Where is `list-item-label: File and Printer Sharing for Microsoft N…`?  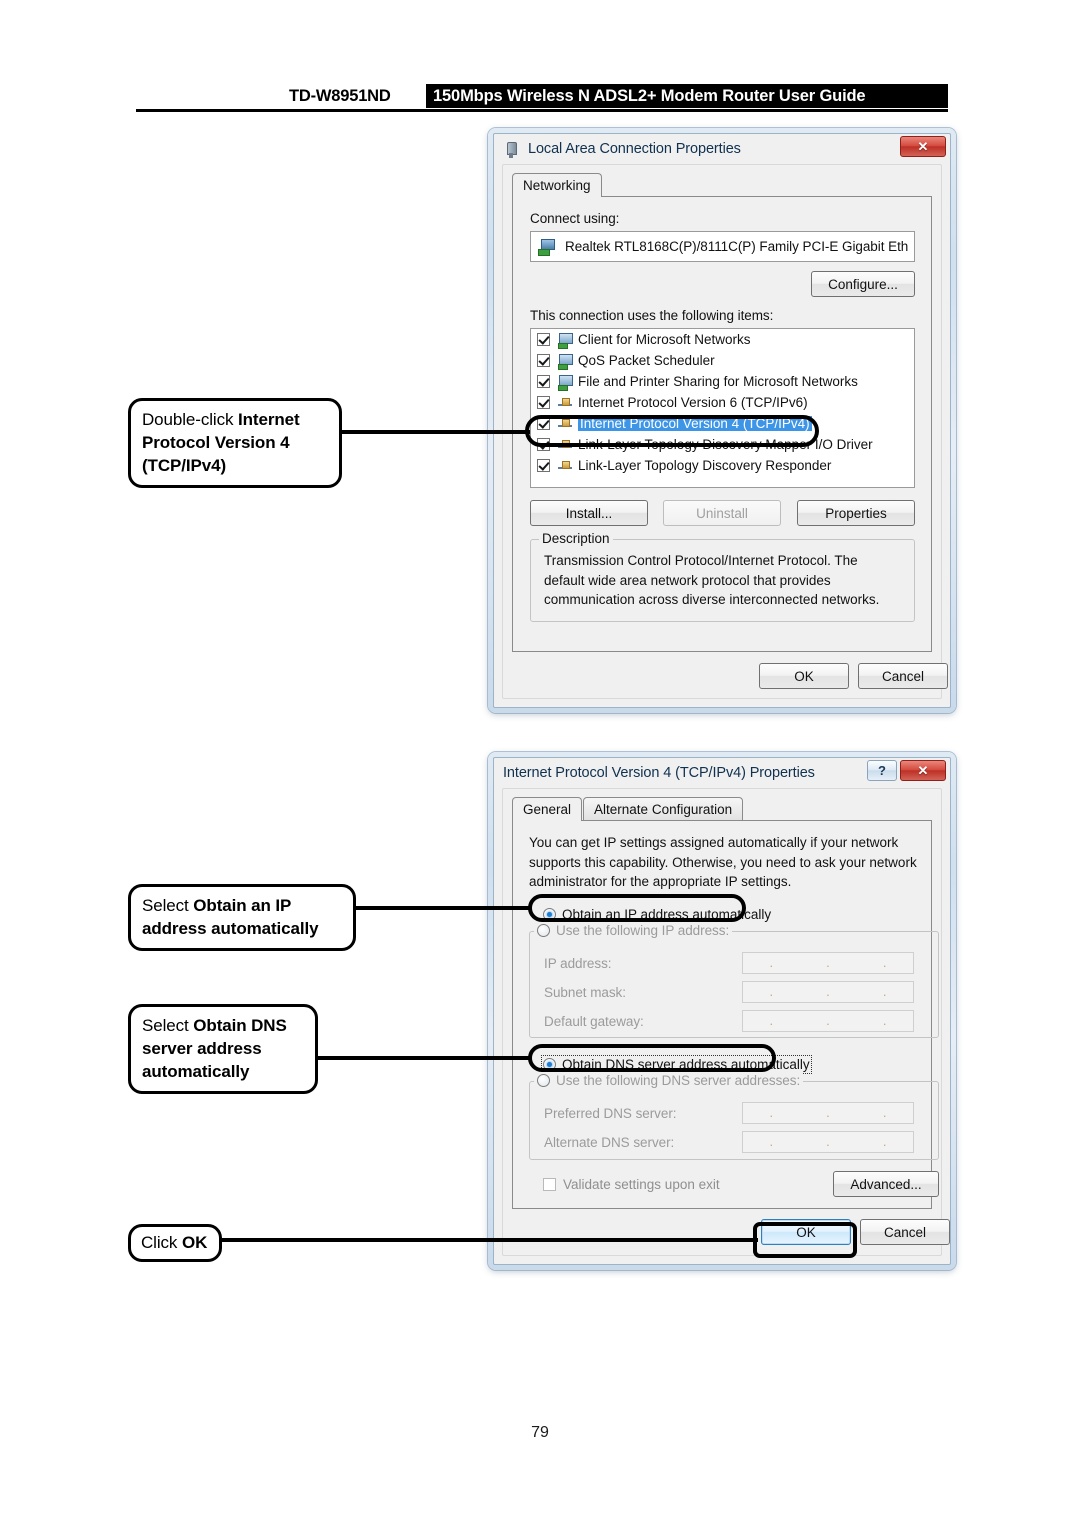 list-item-label: File and Printer Sharing for Microsoft N… is located at coordinates (718, 381).